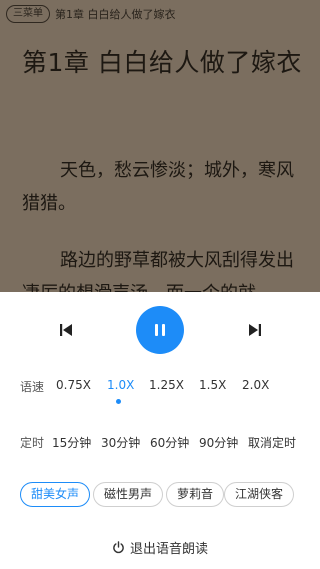 The height and width of the screenshot is (569, 320). What do you see at coordinates (55, 494) in the screenshot?
I see `voice-option-sweet-female: 甜美女声` at bounding box center [55, 494].